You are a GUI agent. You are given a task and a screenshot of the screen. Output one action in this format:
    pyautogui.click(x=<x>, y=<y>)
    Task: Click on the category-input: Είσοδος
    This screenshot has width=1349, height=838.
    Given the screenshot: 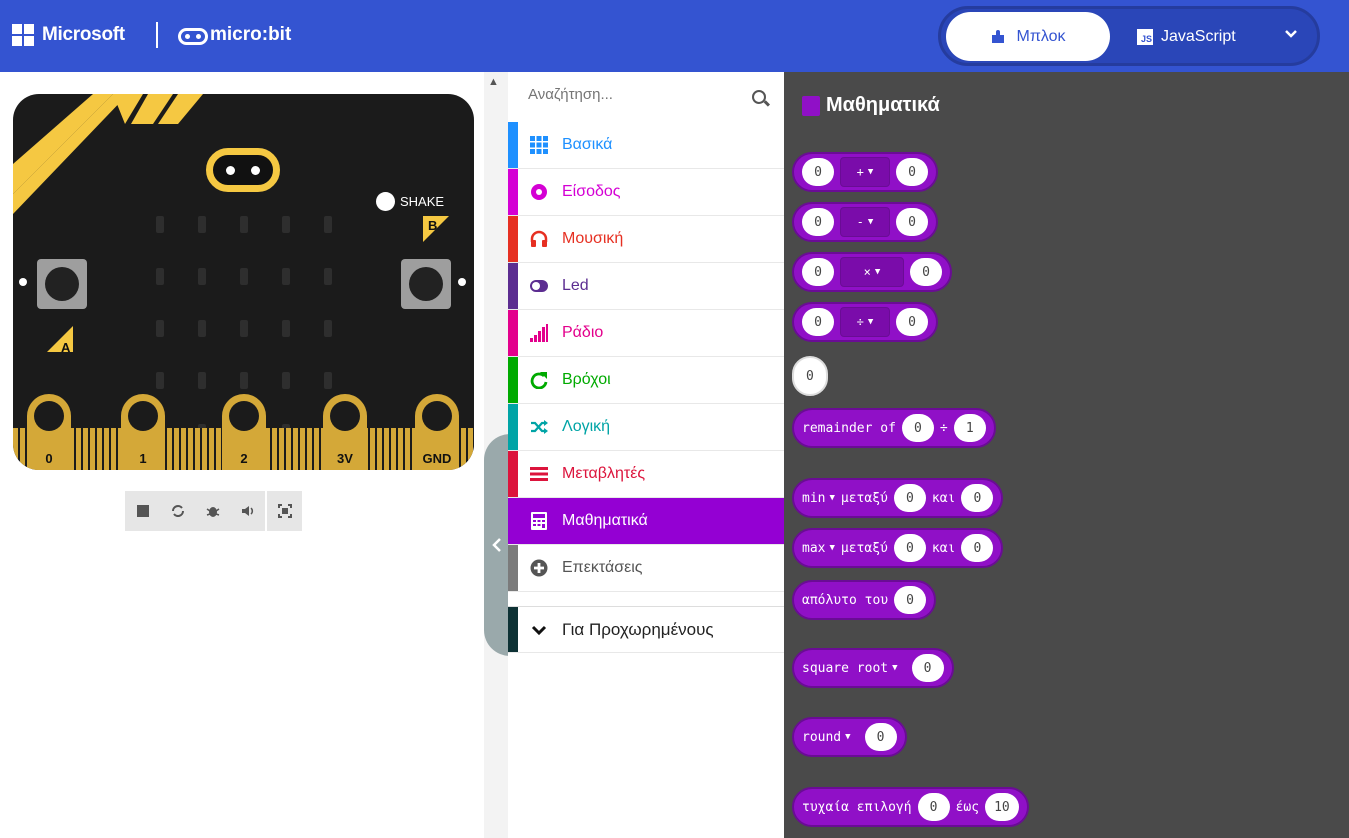 What is the action you would take?
    pyautogui.click(x=646, y=192)
    